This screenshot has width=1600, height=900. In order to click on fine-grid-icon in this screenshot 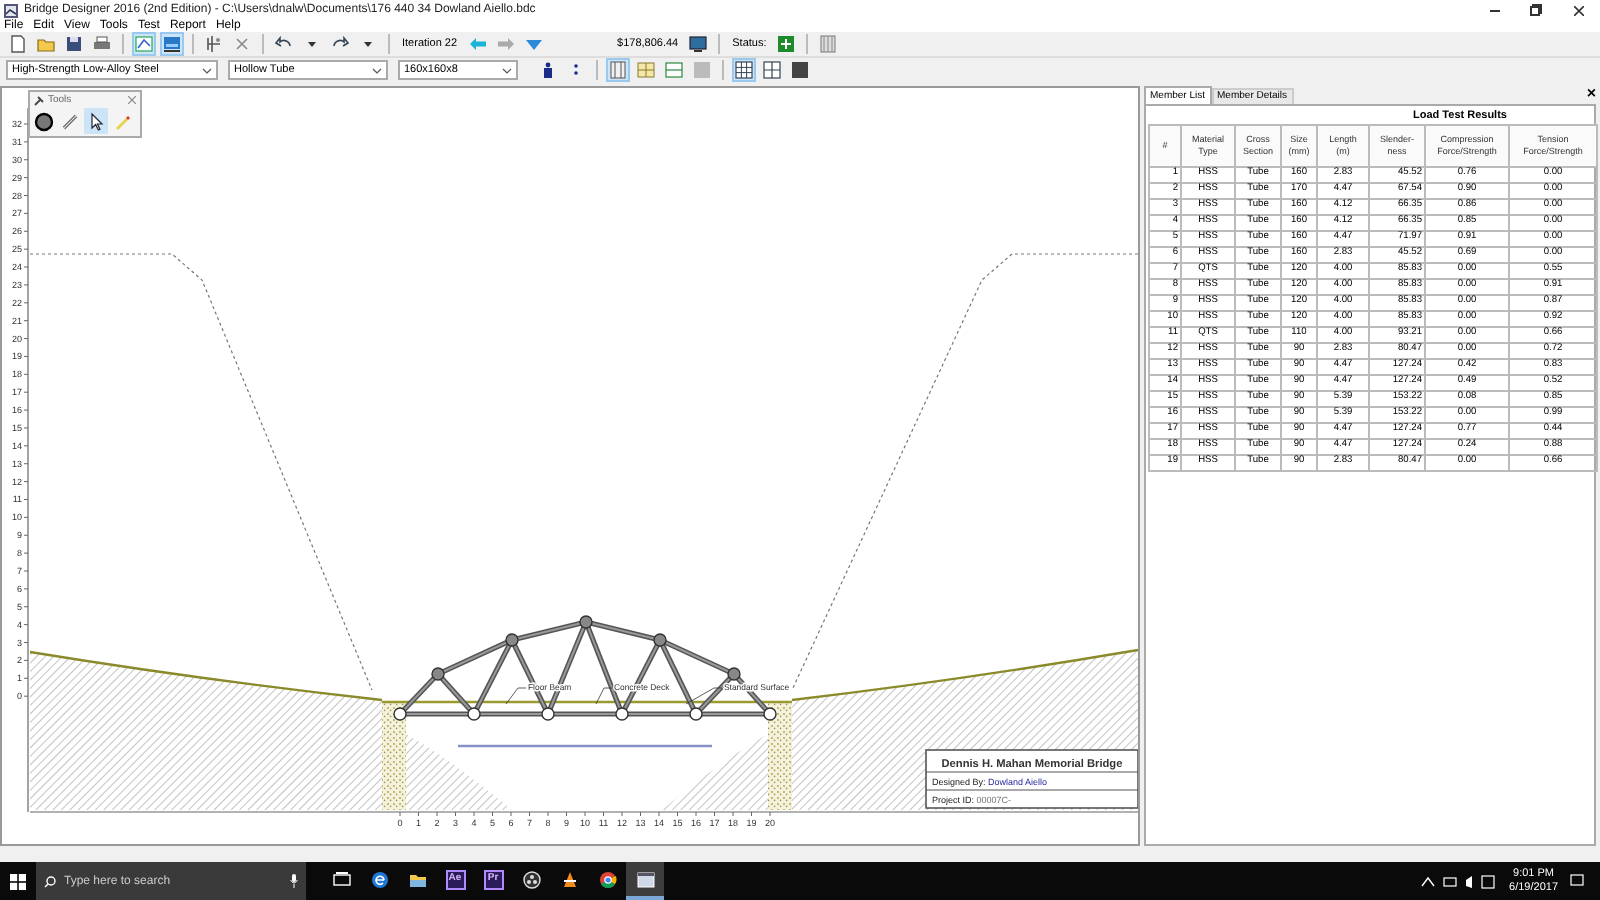, I will do `click(744, 70)`.